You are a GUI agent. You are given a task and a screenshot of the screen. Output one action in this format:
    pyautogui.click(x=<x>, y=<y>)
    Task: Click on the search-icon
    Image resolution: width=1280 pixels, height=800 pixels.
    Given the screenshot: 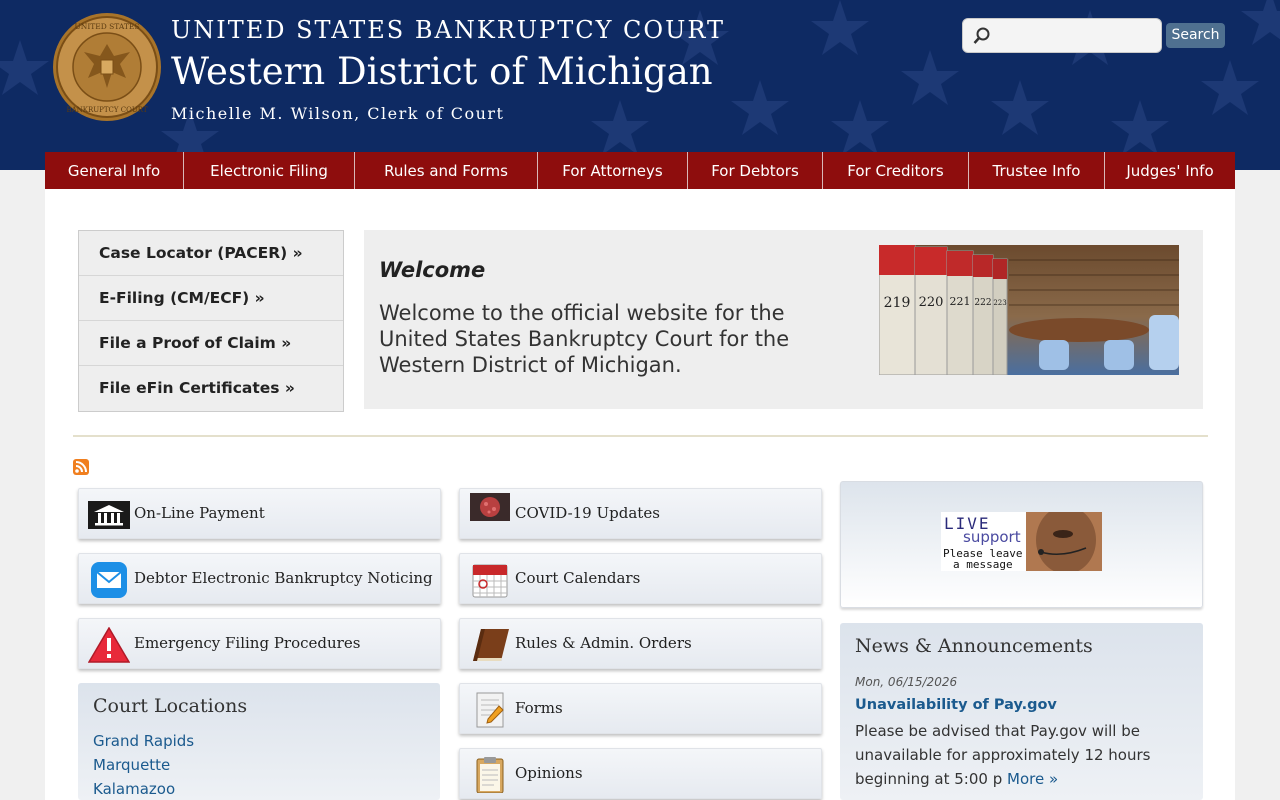 What is the action you would take?
    pyautogui.click(x=981, y=35)
    